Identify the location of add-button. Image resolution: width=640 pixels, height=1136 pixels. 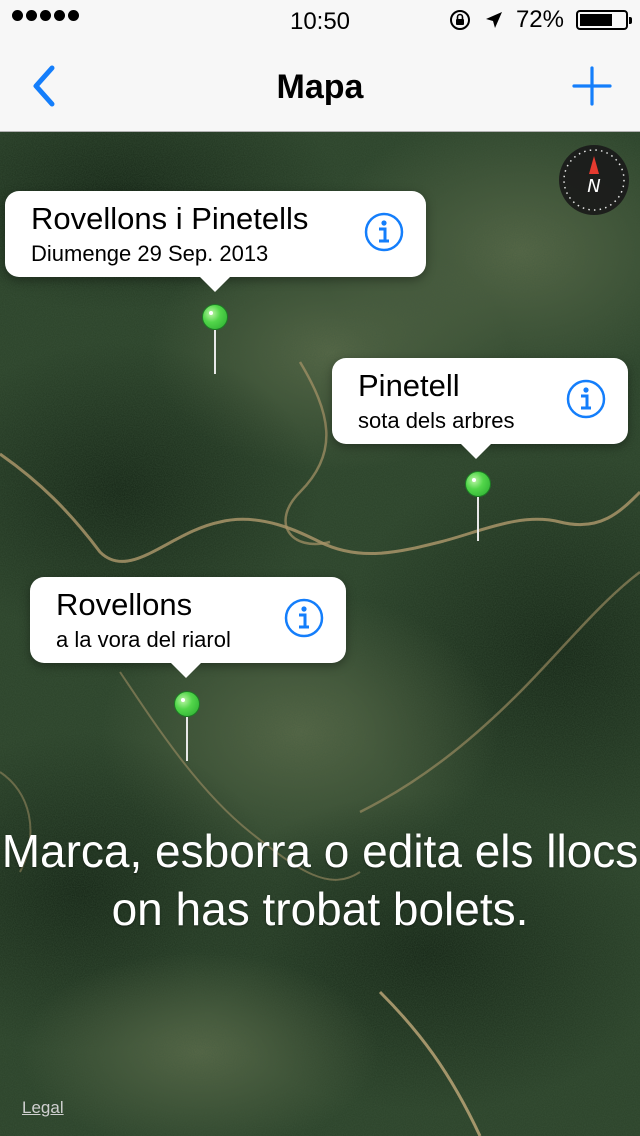
(592, 86).